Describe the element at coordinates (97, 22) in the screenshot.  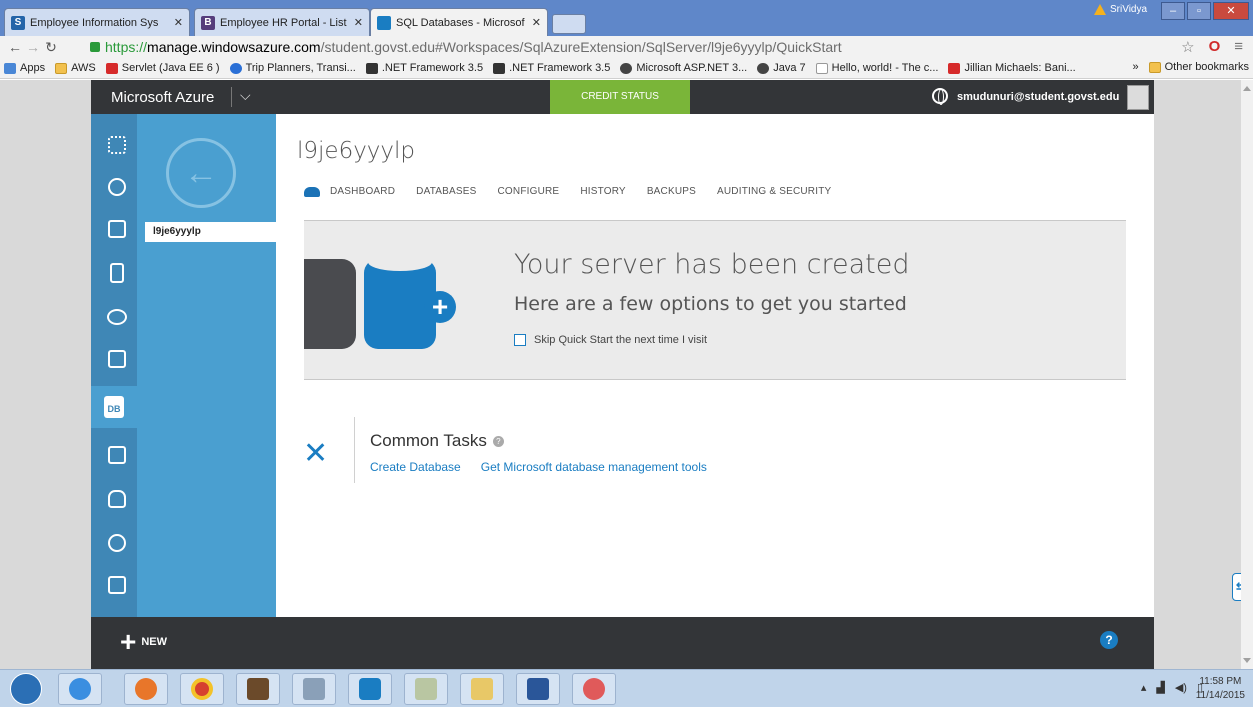
I see `browser-tab-employee-info: S Employee Information Sys ✕` at that location.